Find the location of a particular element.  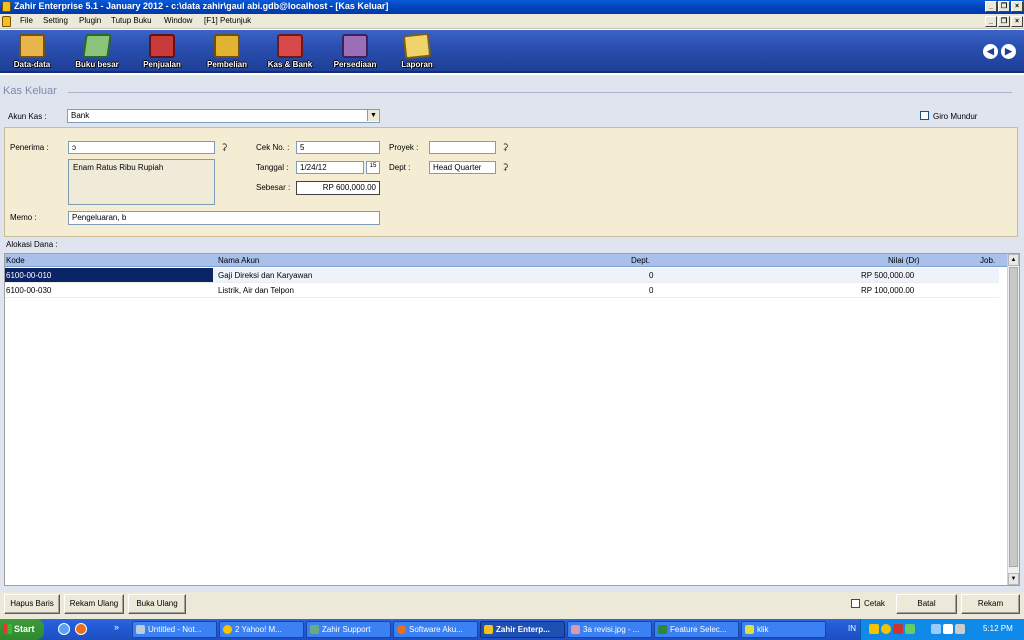

ie-icon is located at coordinates (64, 629).